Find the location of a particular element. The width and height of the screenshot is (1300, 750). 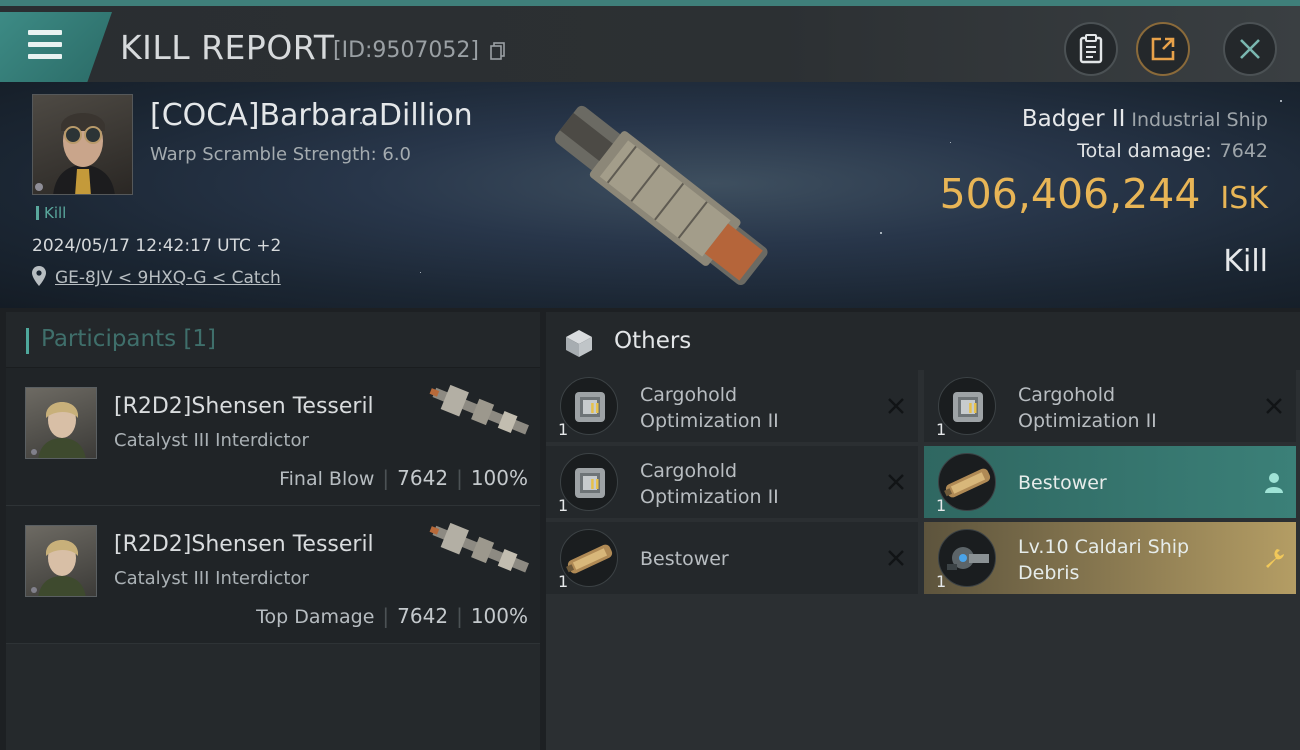

share-icon is located at coordinates (1163, 49).